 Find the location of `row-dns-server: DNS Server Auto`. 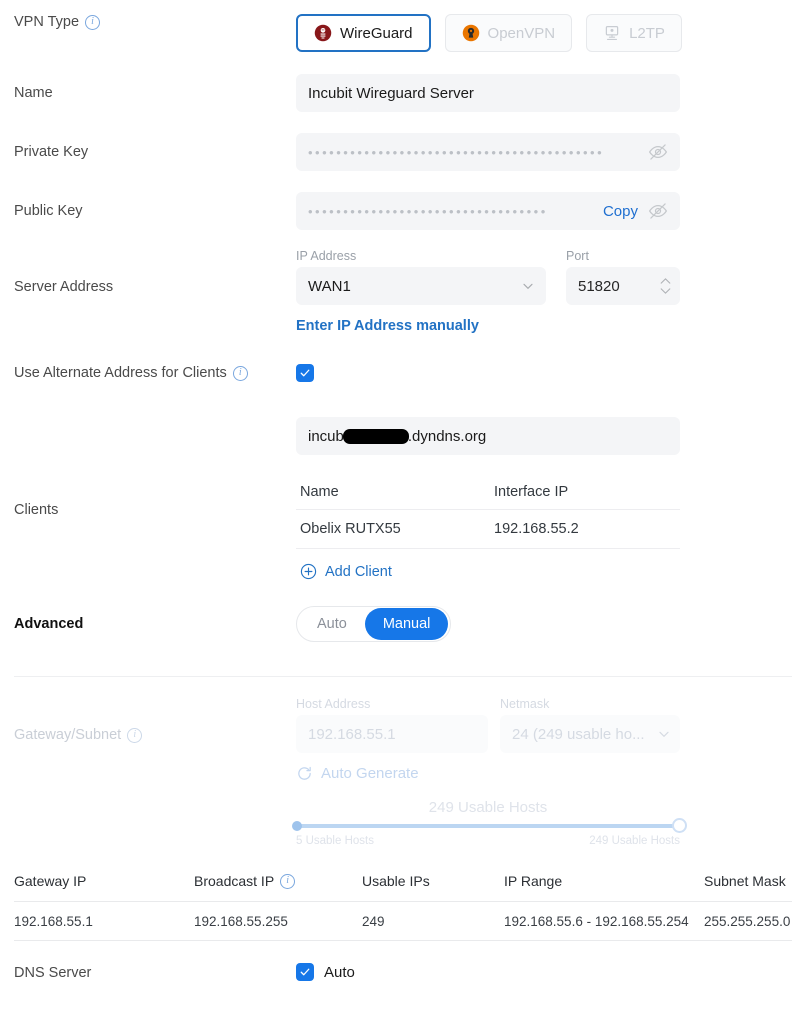

row-dns-server: DNS Server Auto is located at coordinates (403, 962).